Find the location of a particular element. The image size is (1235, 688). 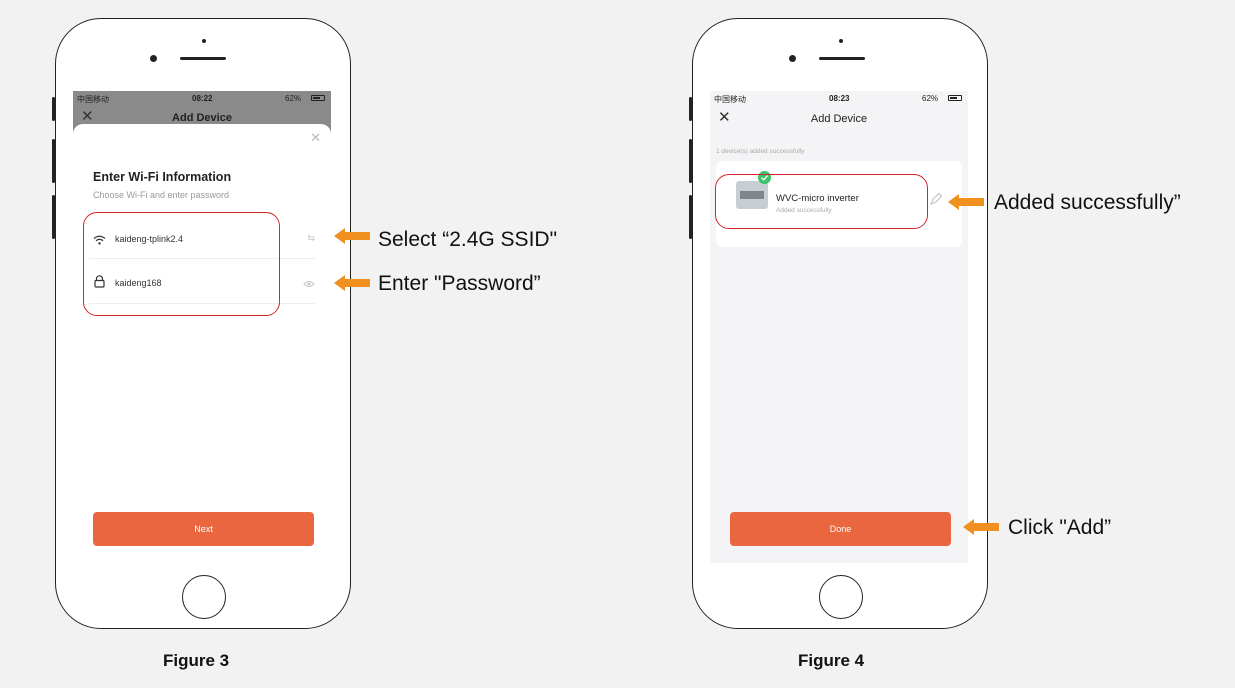

clock: 08:22 is located at coordinates (202, 98).